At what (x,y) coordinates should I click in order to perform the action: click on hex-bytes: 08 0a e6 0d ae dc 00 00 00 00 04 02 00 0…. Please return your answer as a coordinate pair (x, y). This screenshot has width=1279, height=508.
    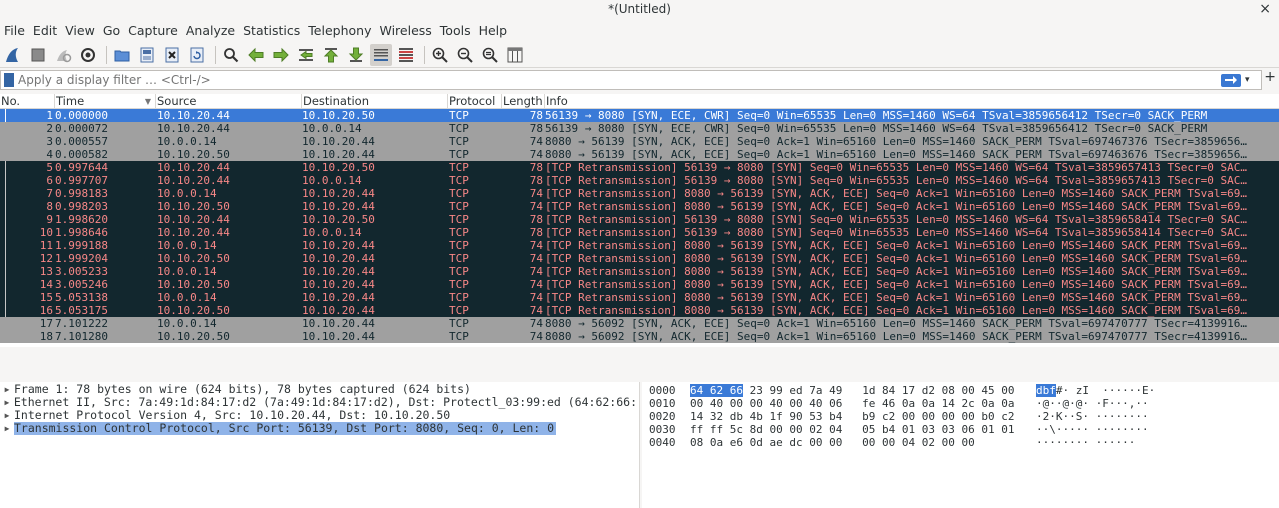
    Looking at the image, I should click on (863, 442).